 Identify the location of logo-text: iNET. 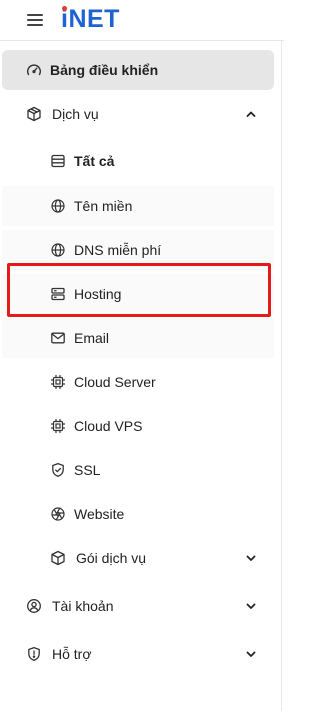
(90, 18).